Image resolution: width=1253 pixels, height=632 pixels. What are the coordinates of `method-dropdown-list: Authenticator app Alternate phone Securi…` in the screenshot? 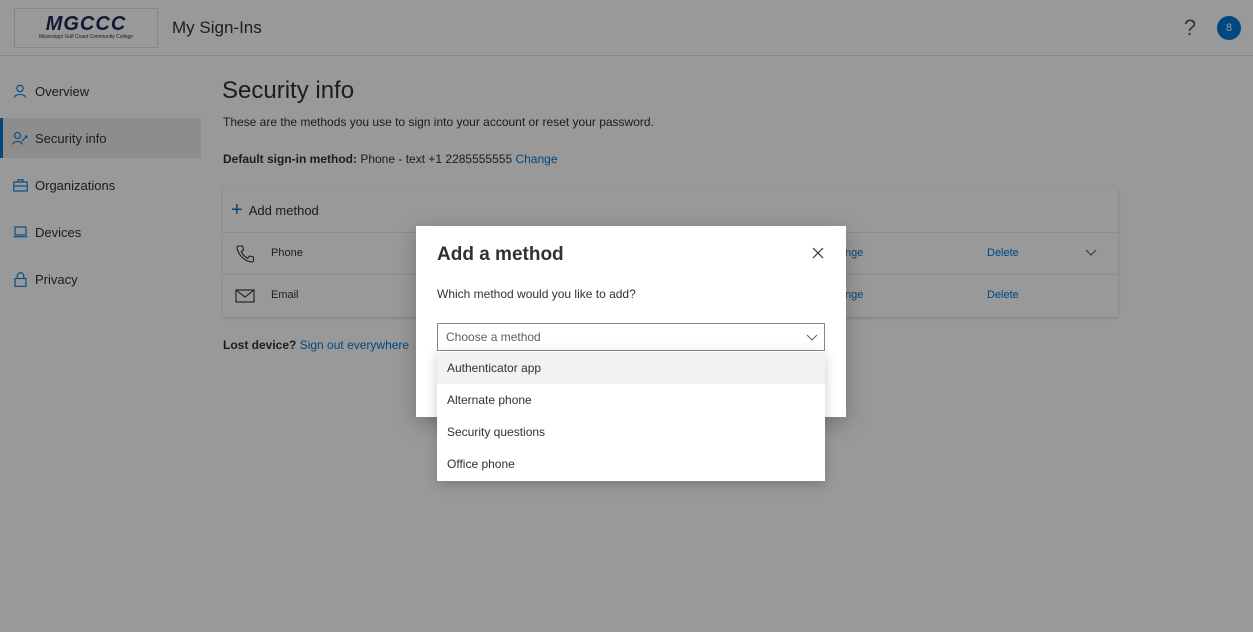 It's located at (631, 416).